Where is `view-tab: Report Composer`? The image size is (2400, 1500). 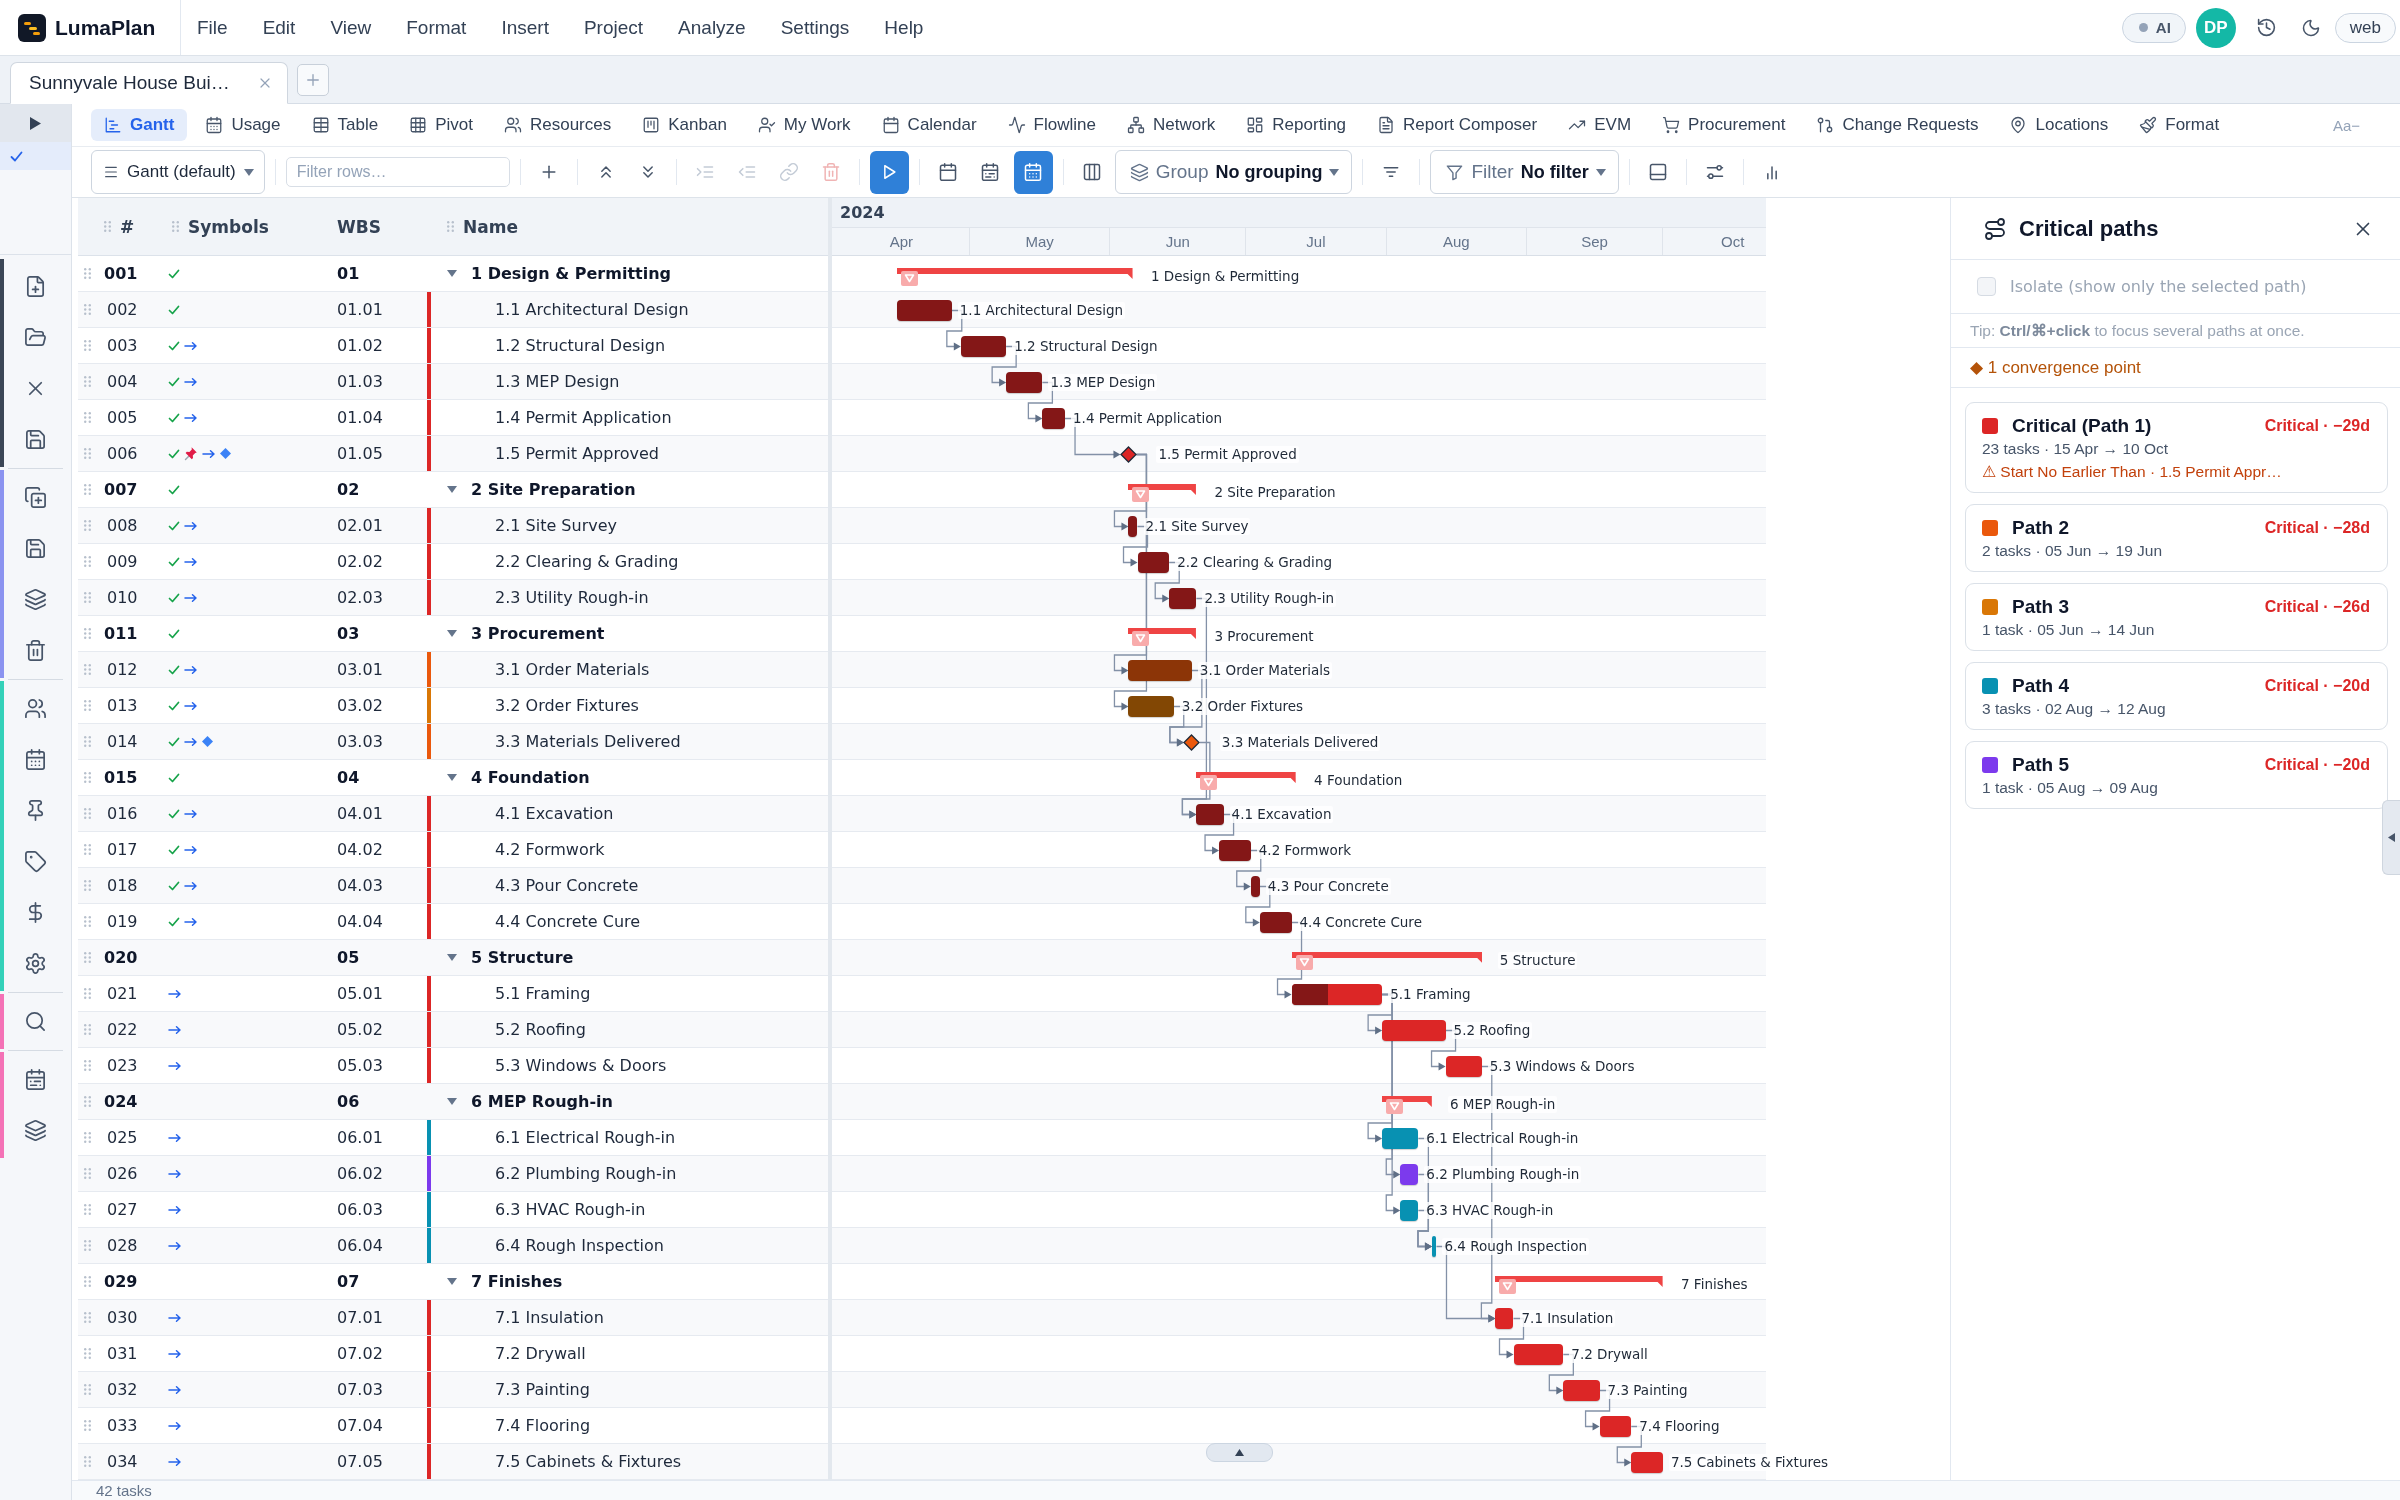
view-tab: Report Composer is located at coordinates (1457, 125).